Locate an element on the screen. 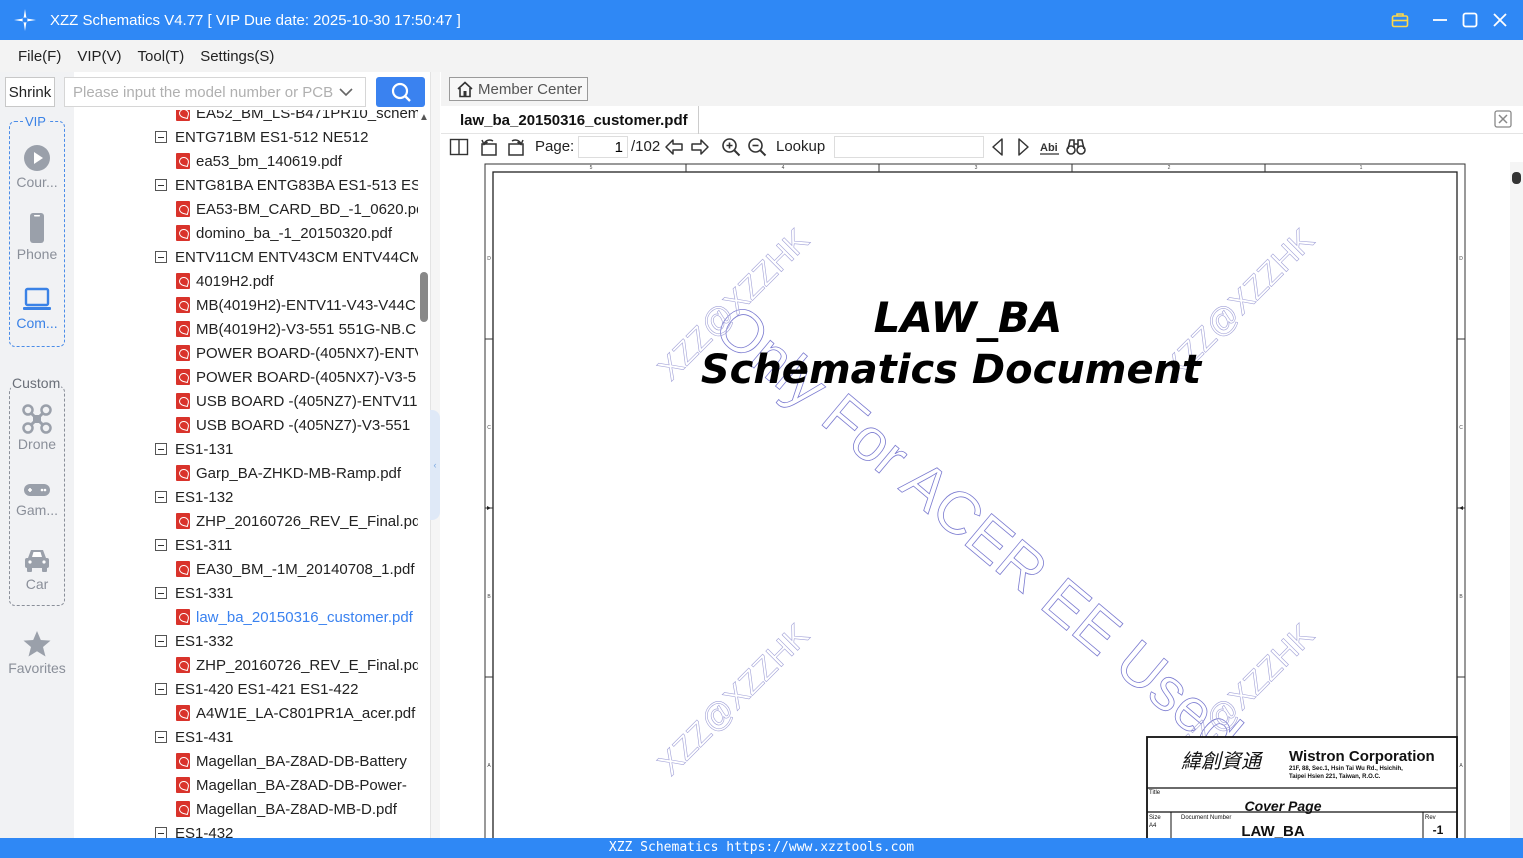 The height and width of the screenshot is (858, 1523). document-tab: law_ba_20150316_customer.pdf is located at coordinates (574, 120).